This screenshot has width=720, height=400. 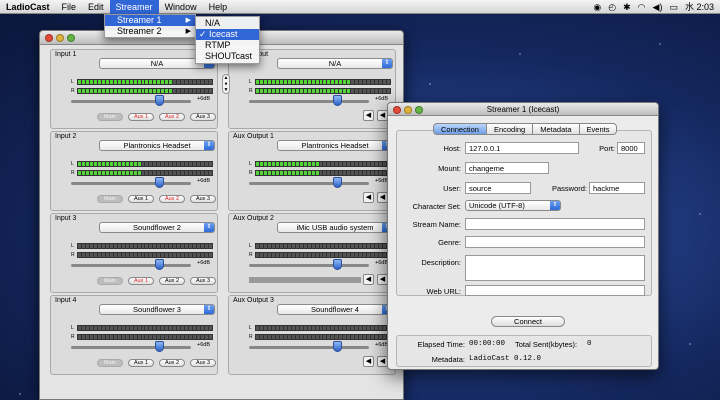 I want to click on stream-name-field, so click(x=555, y=224).